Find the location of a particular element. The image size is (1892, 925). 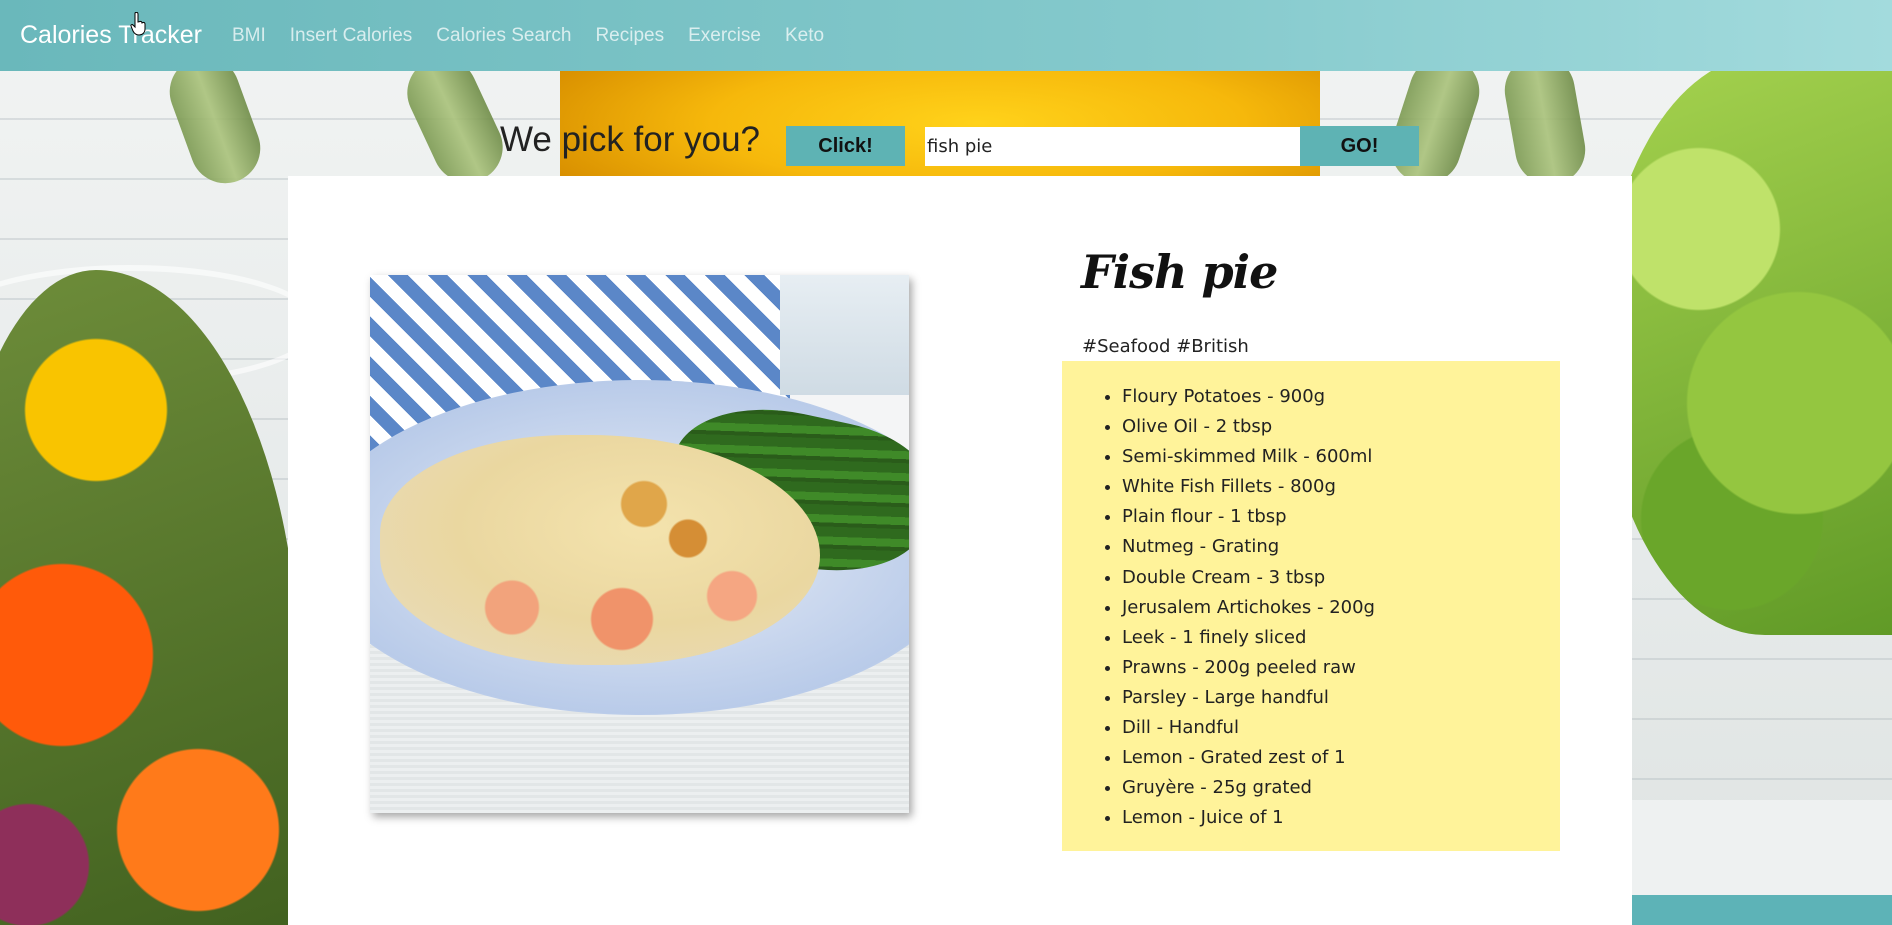

ingredient-item: Lemon - Grated zest of 1 is located at coordinates (1341, 761).